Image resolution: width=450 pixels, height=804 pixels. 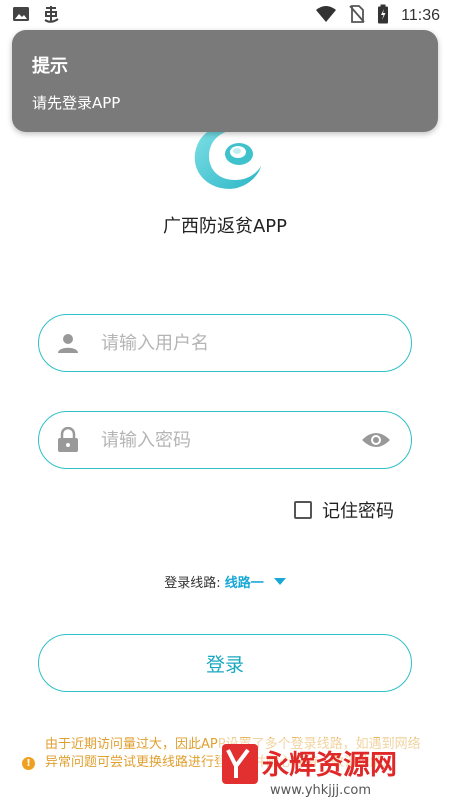 What do you see at coordinates (225, 16) in the screenshot?
I see `status-bar: 11:36` at bounding box center [225, 16].